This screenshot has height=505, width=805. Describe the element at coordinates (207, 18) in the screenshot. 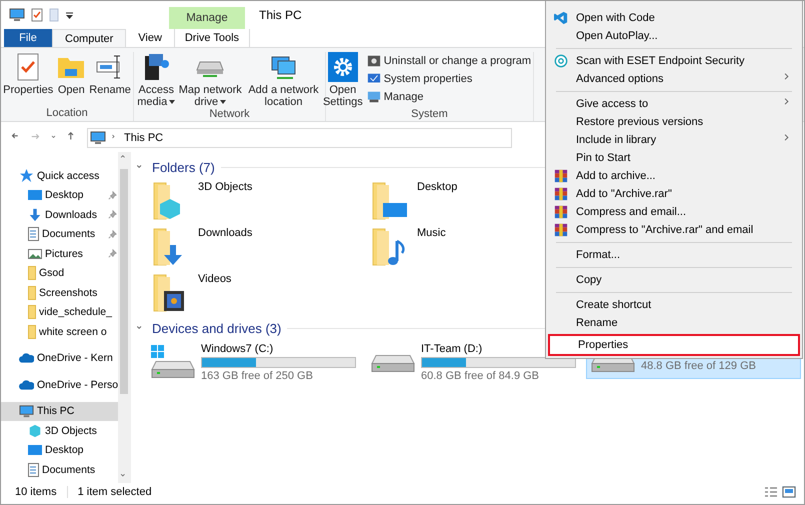

I see `contextual-tab-header: Manage` at that location.